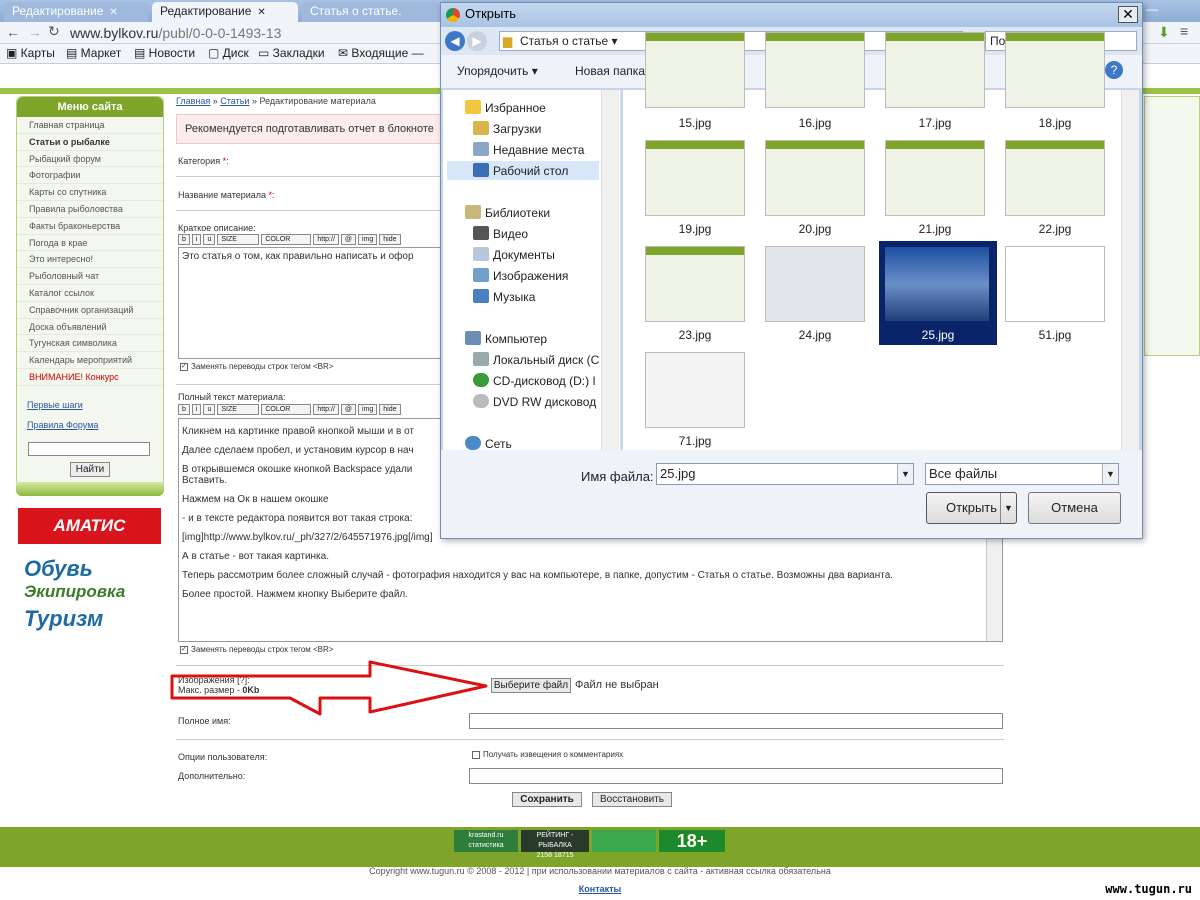 Image resolution: width=1200 pixels, height=900 pixels. I want to click on menu-item: ВНИМАНИЕ! Конкурс, so click(90, 377).